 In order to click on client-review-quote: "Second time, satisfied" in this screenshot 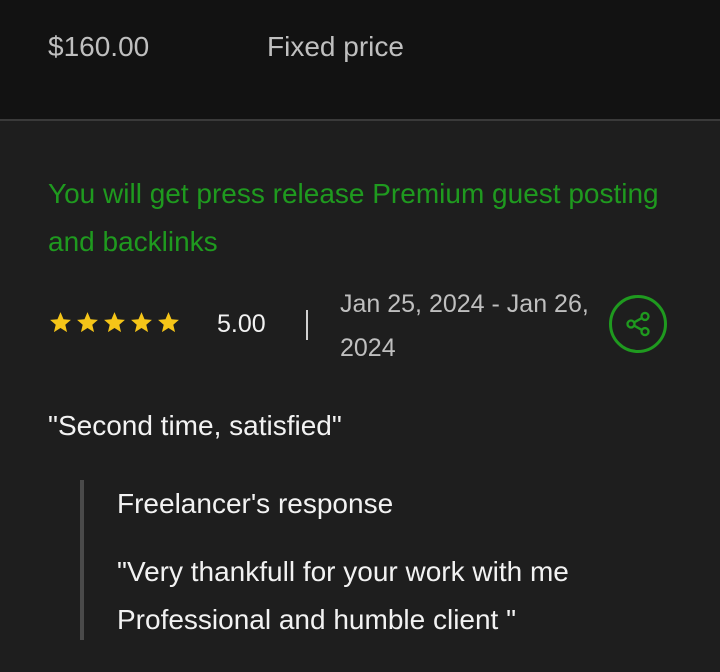, I will do `click(195, 425)`.